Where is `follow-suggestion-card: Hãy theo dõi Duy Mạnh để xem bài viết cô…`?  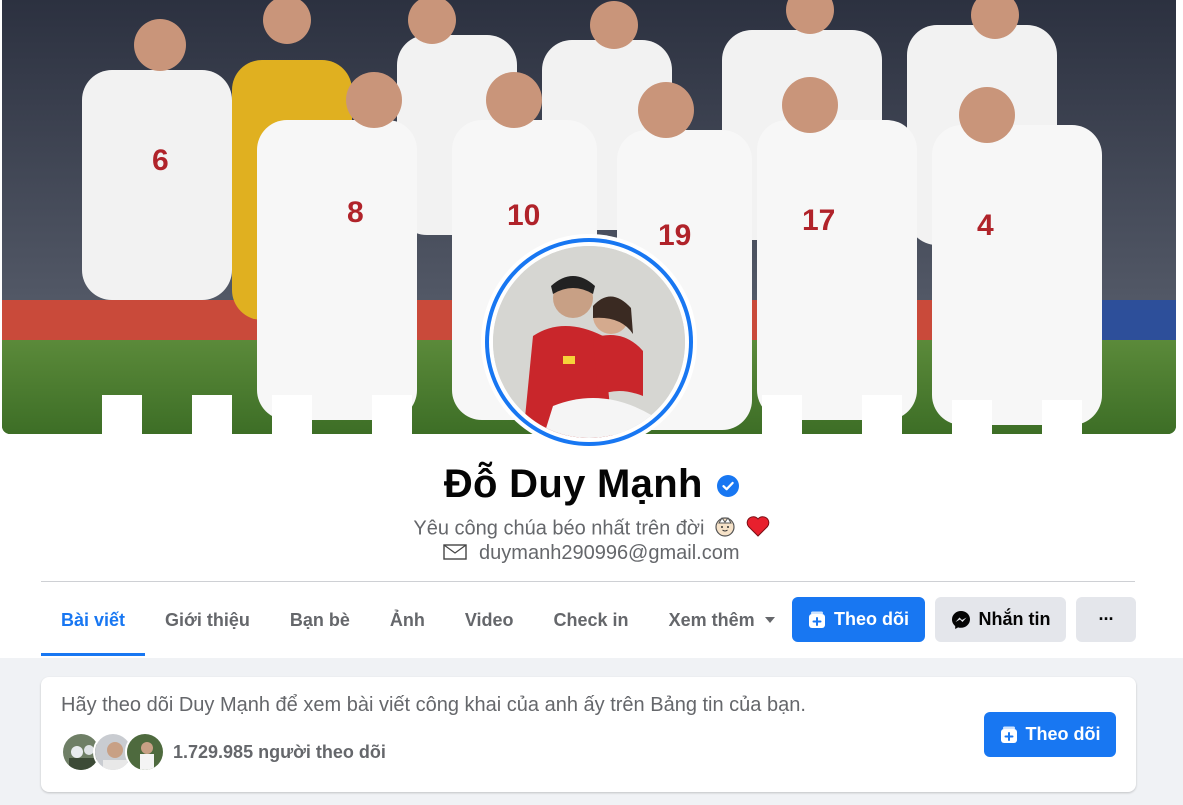 follow-suggestion-card: Hãy theo dõi Duy Mạnh để xem bài viết cô… is located at coordinates (588, 734).